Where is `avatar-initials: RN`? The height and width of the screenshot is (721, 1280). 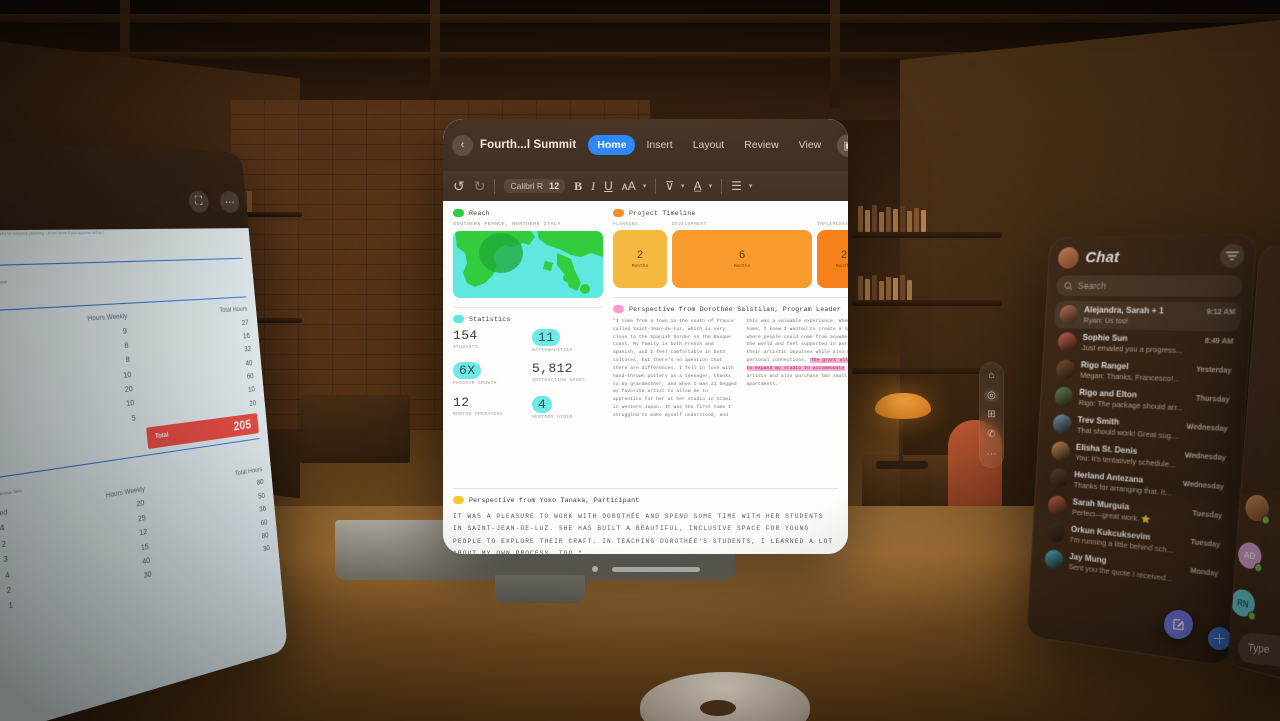 avatar-initials: RN is located at coordinates (1243, 603).